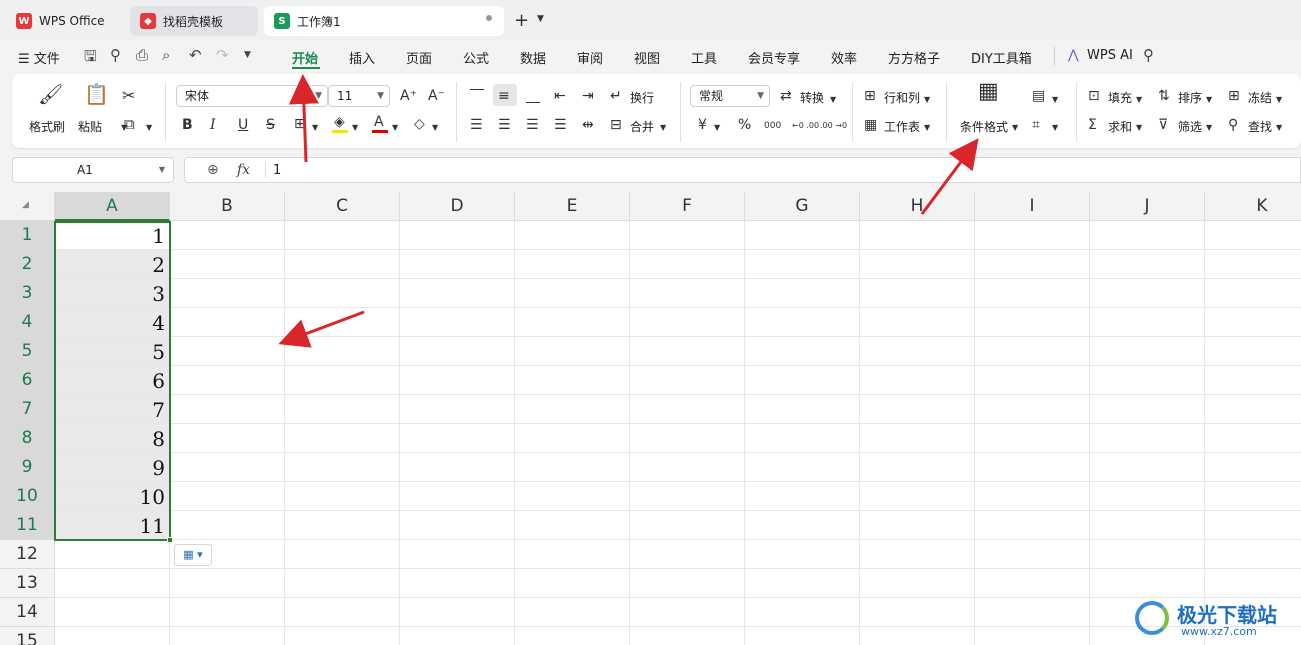 The image size is (1301, 645). Describe the element at coordinates (902, 126) in the screenshot. I see `worksheet-button: 工作表` at that location.